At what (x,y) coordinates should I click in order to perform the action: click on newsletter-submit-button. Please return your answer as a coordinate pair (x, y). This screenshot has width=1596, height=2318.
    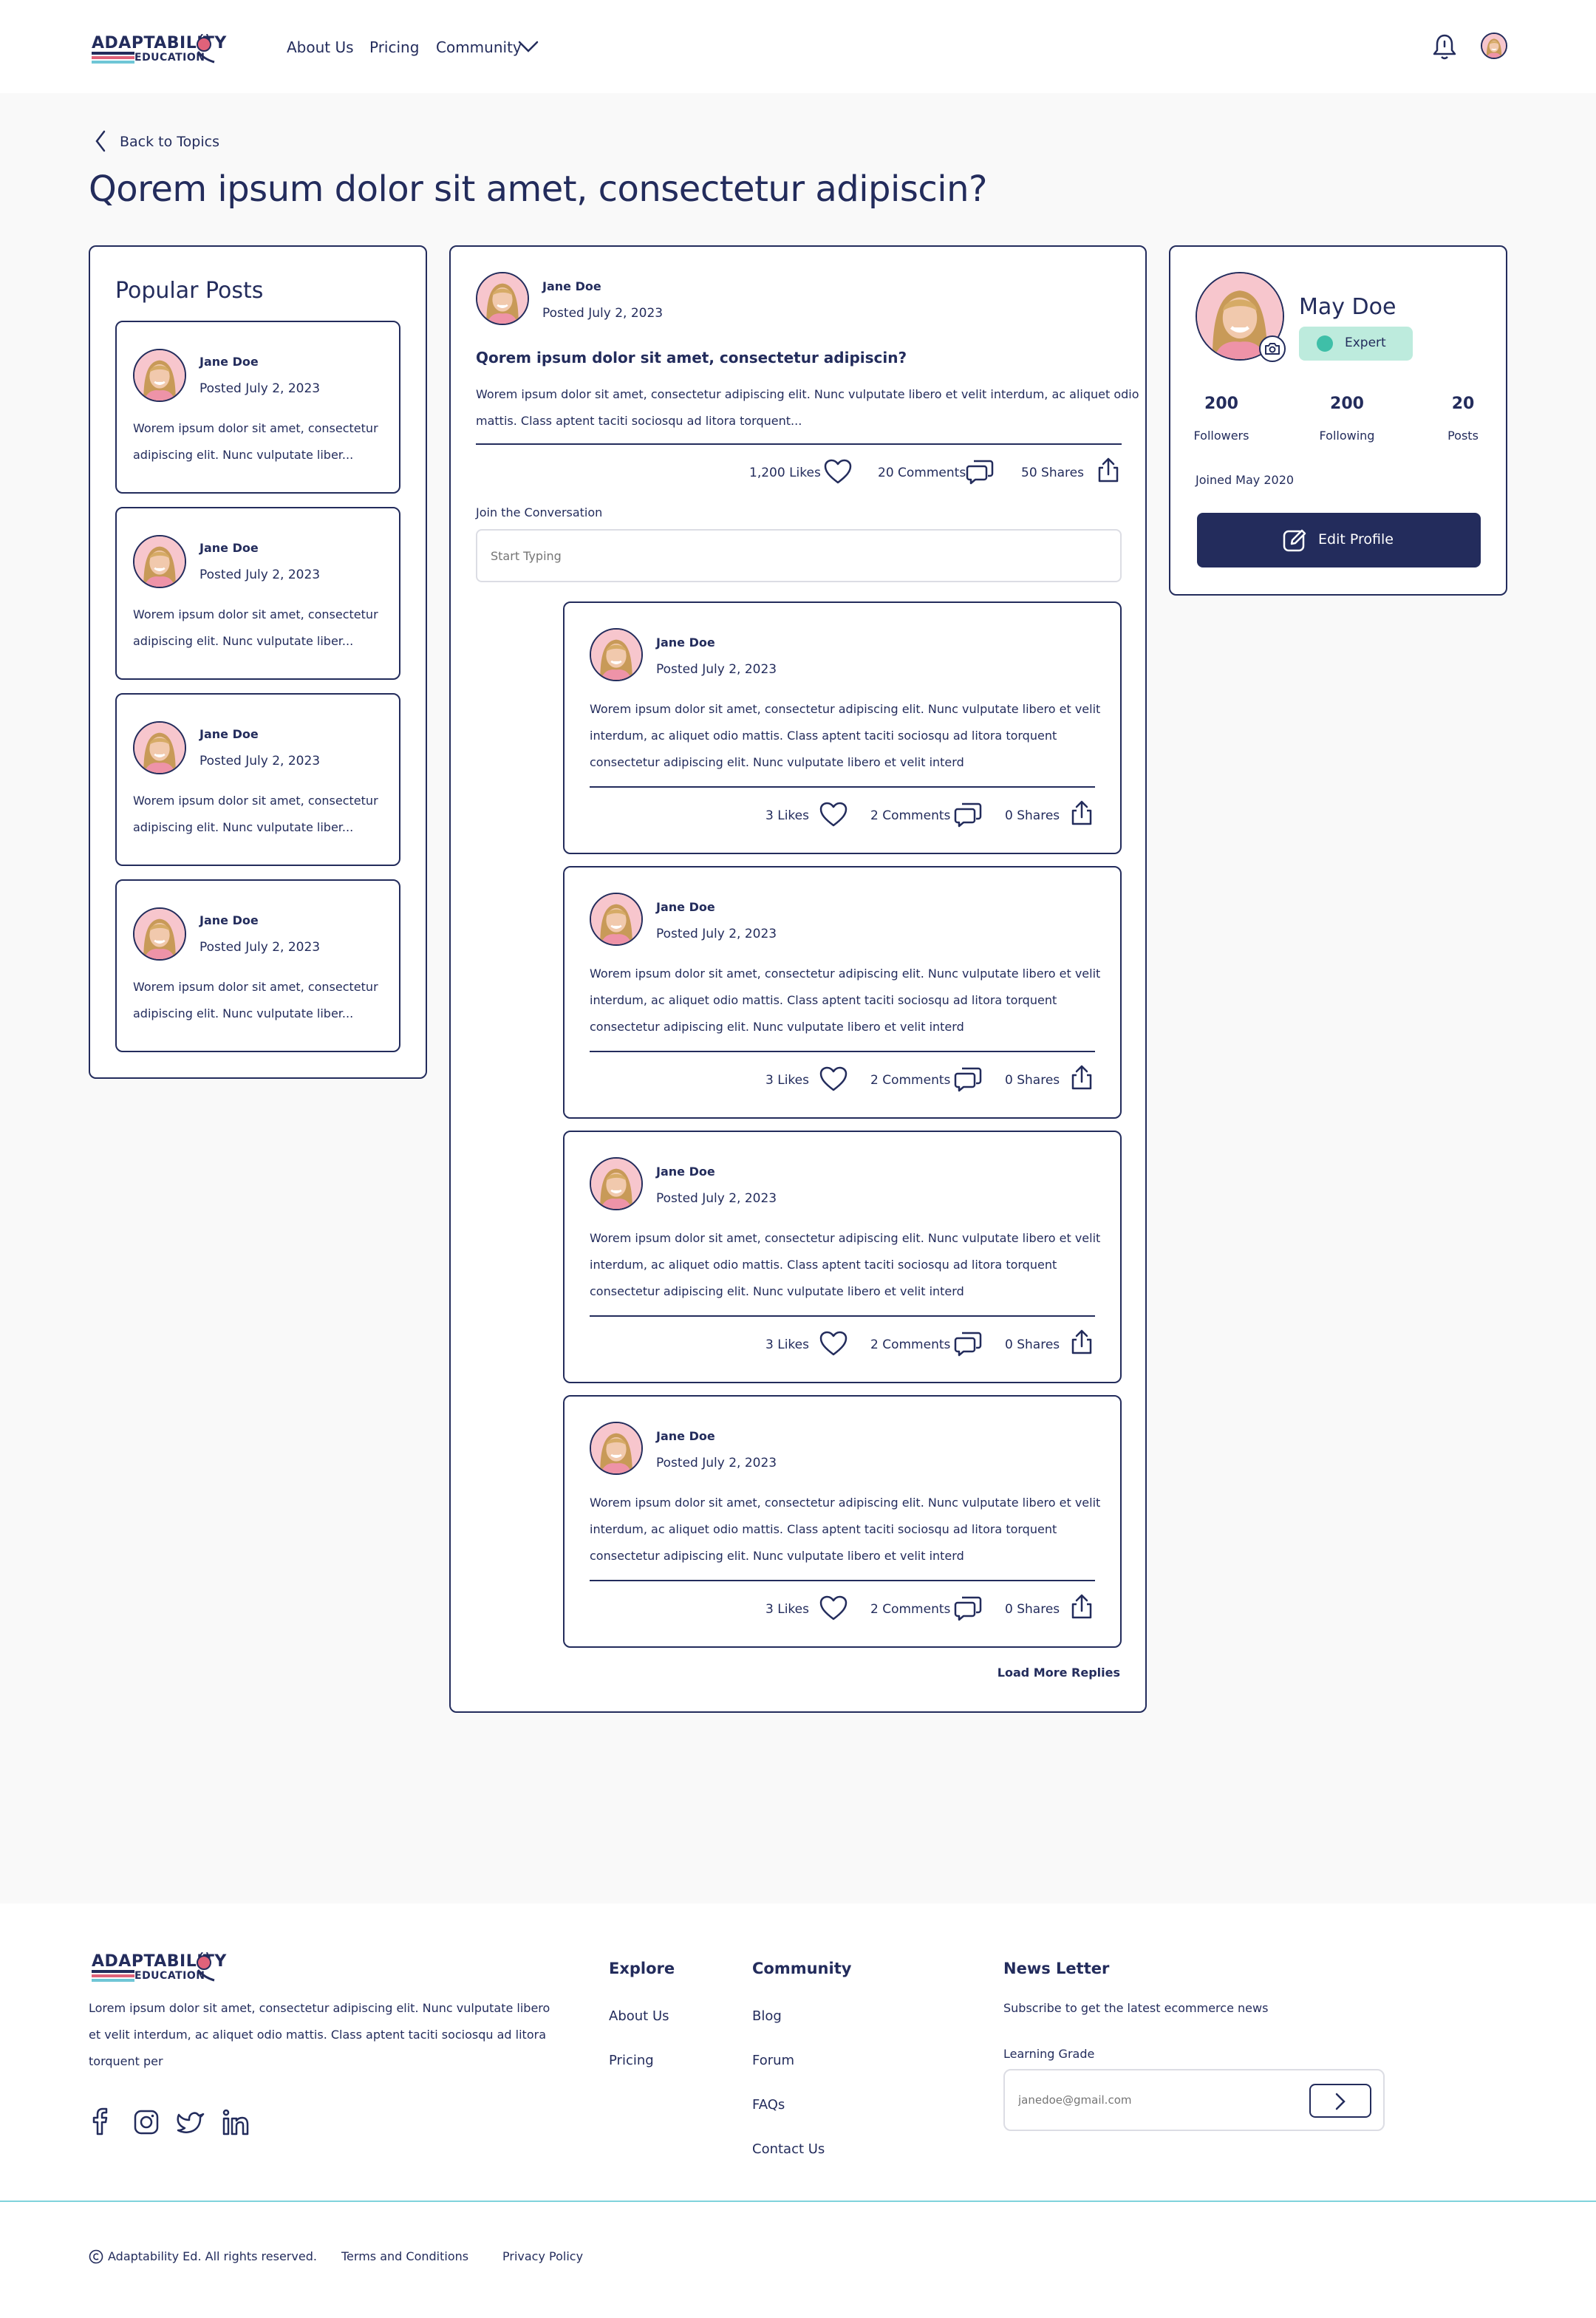
    Looking at the image, I should click on (1340, 2101).